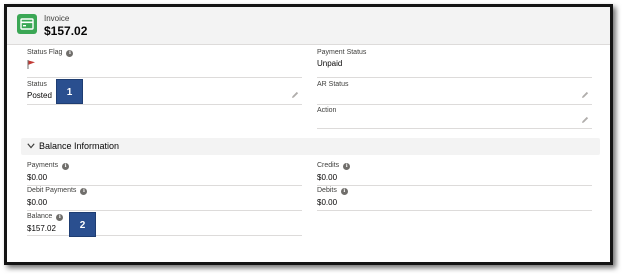  What do you see at coordinates (79, 146) in the screenshot?
I see `section-title: Balance Information` at bounding box center [79, 146].